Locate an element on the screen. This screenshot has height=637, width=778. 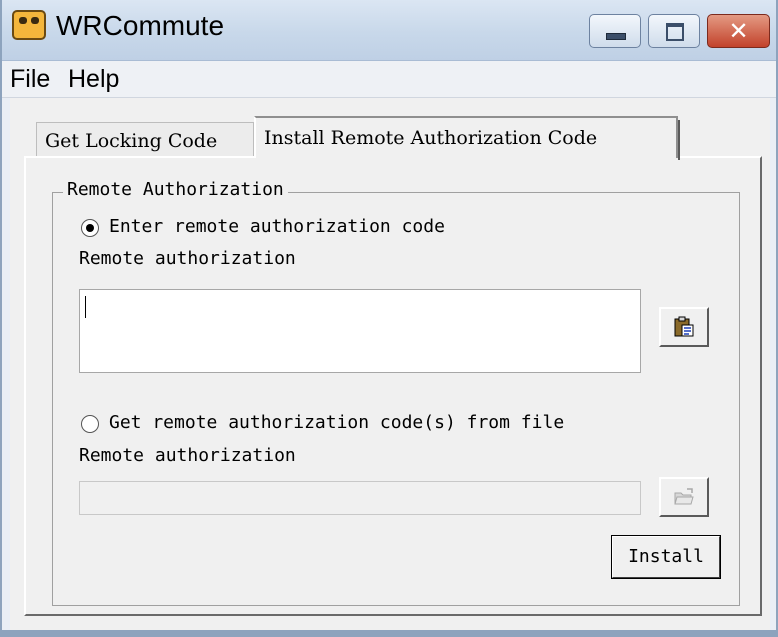
menu-file: File is located at coordinates (30, 79).